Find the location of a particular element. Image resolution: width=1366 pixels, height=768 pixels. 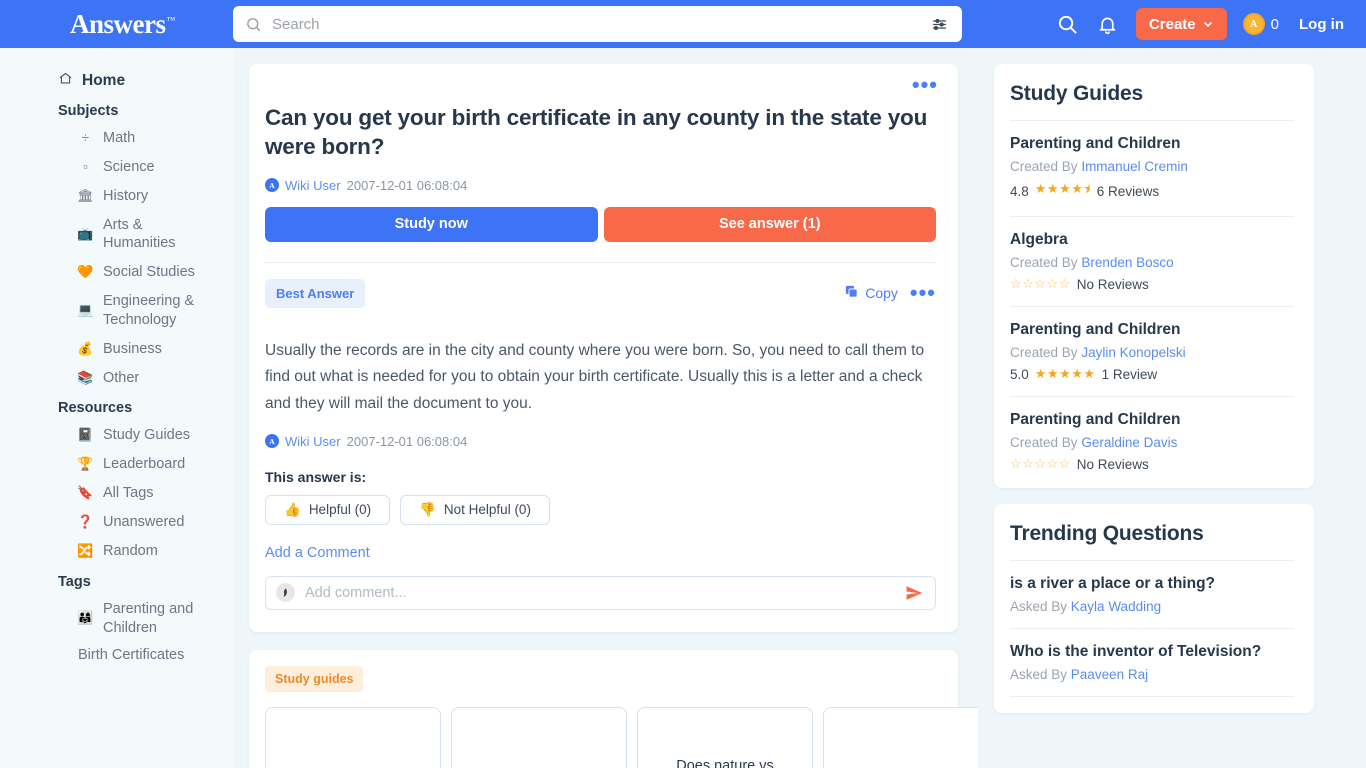

sidebar-heading-tags: Tags is located at coordinates (74, 581).